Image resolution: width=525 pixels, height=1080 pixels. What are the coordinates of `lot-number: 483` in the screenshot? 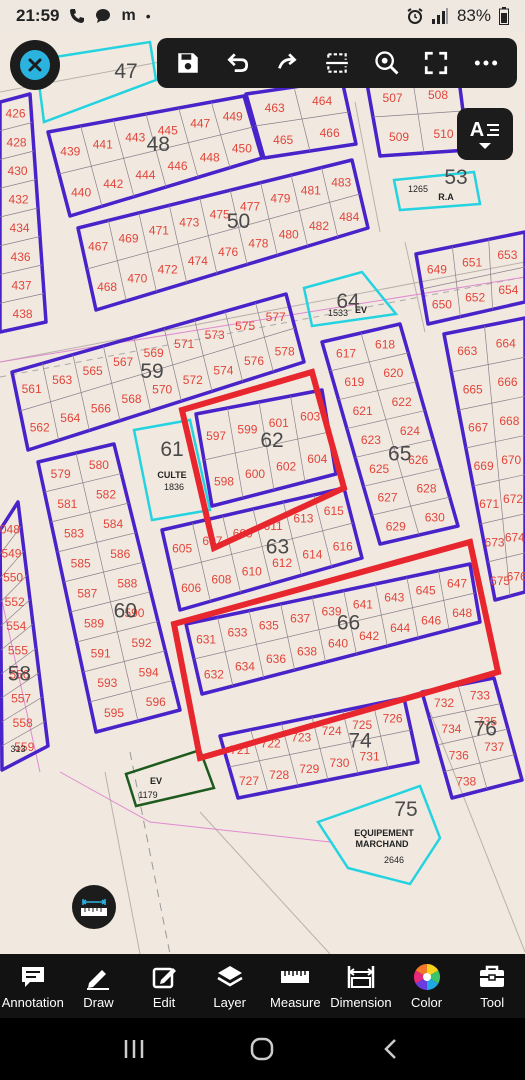 It's located at (341, 183).